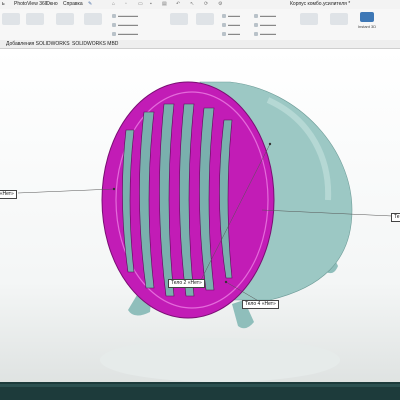 The image size is (400, 400). I want to click on taskbar-strip, so click(200, 385).